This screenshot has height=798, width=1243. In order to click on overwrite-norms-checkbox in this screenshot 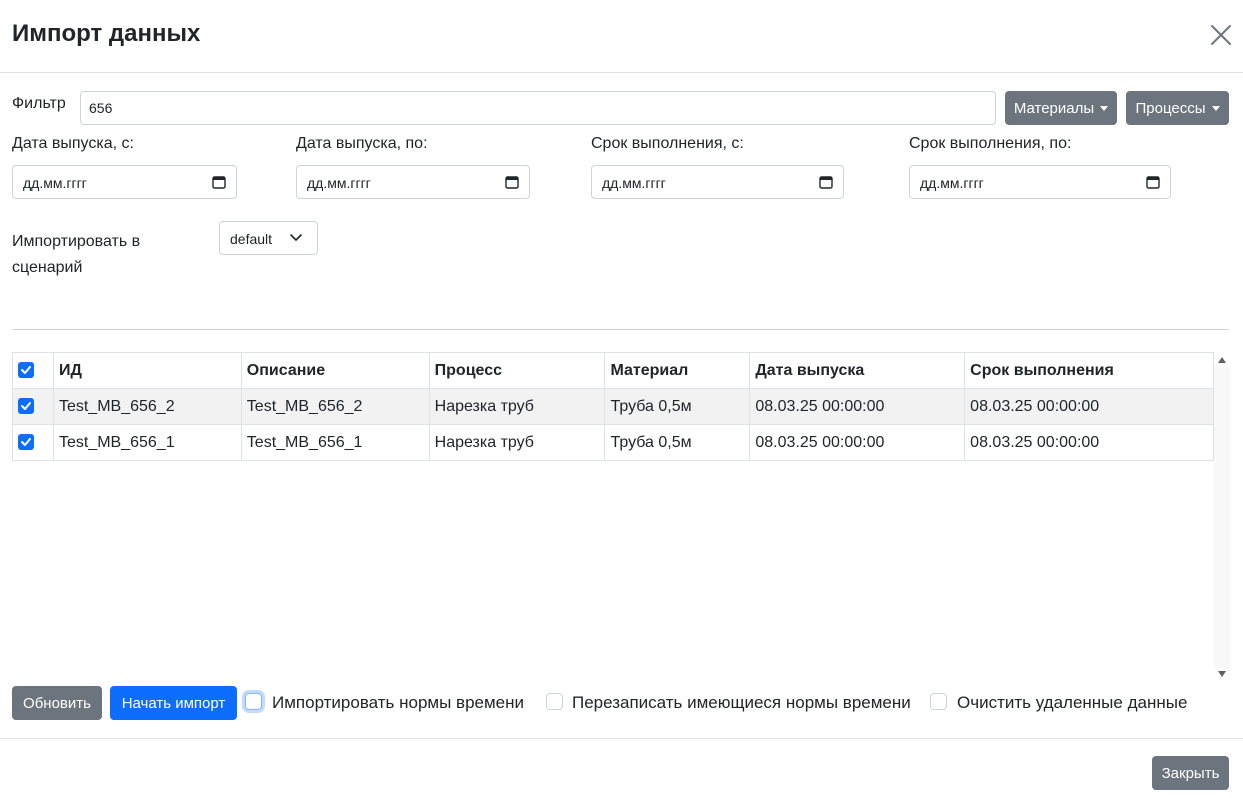, I will do `click(554, 701)`.